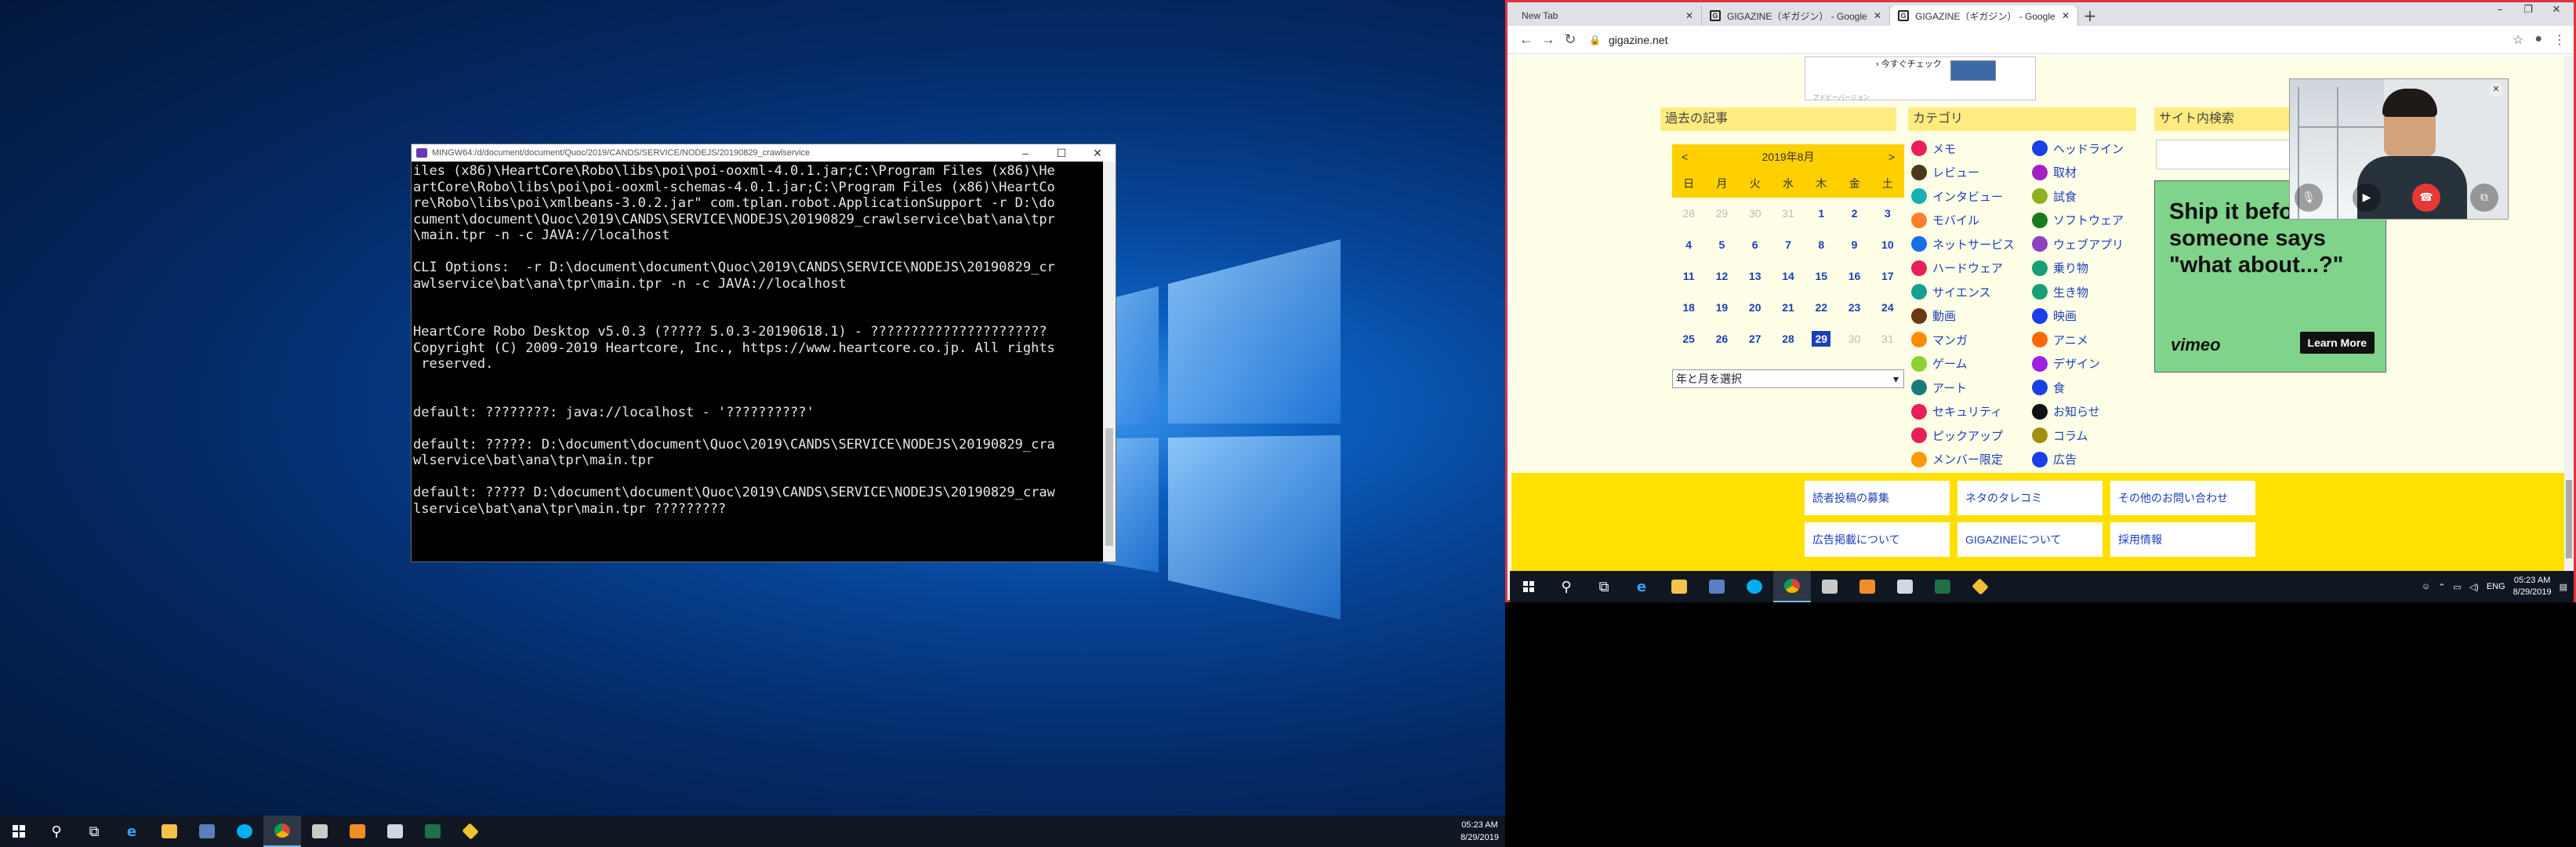  What do you see at coordinates (2091, 316) in the screenshot?
I see `category-link: 映画` at bounding box center [2091, 316].